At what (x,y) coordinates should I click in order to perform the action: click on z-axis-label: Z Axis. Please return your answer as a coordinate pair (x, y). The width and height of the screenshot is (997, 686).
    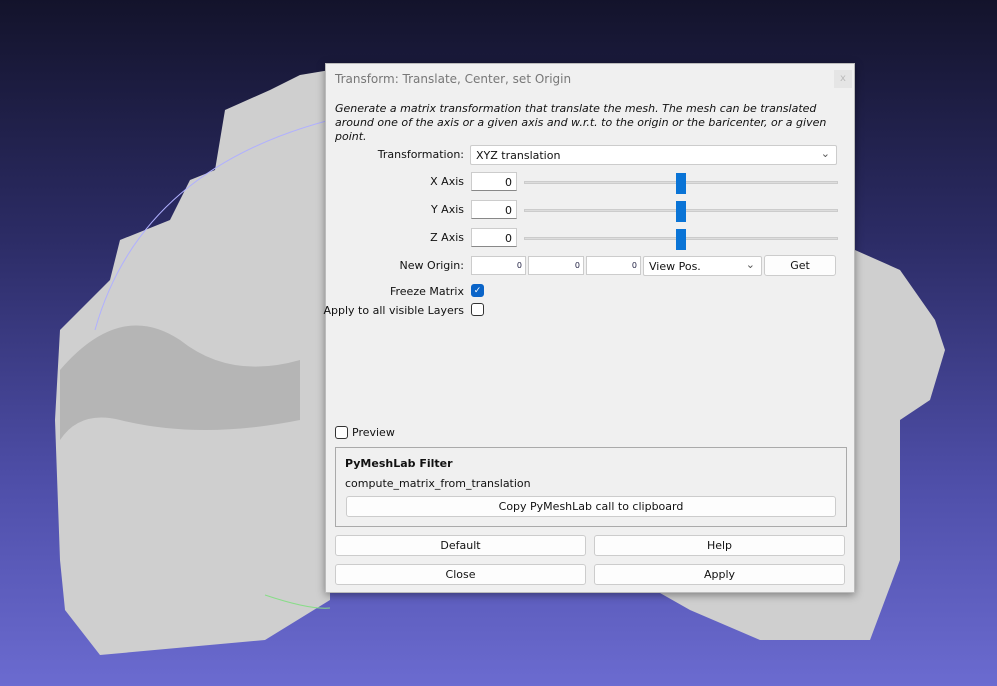
    Looking at the image, I should click on (447, 237).